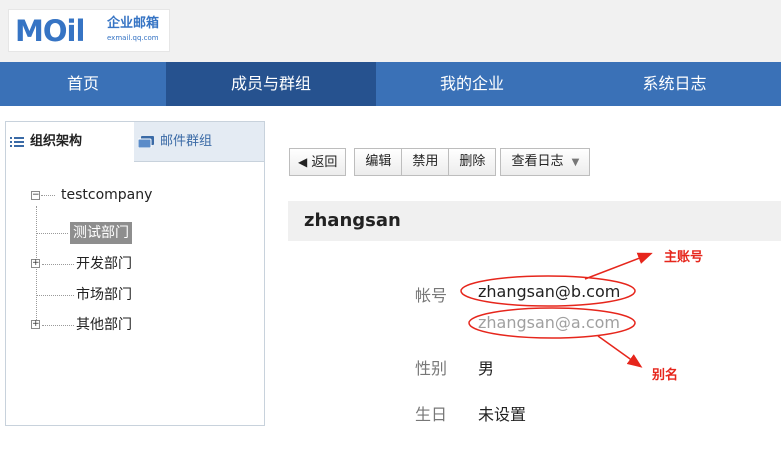 This screenshot has height=449, width=781. Describe the element at coordinates (665, 375) in the screenshot. I see `annotation-alias: 别名` at that location.